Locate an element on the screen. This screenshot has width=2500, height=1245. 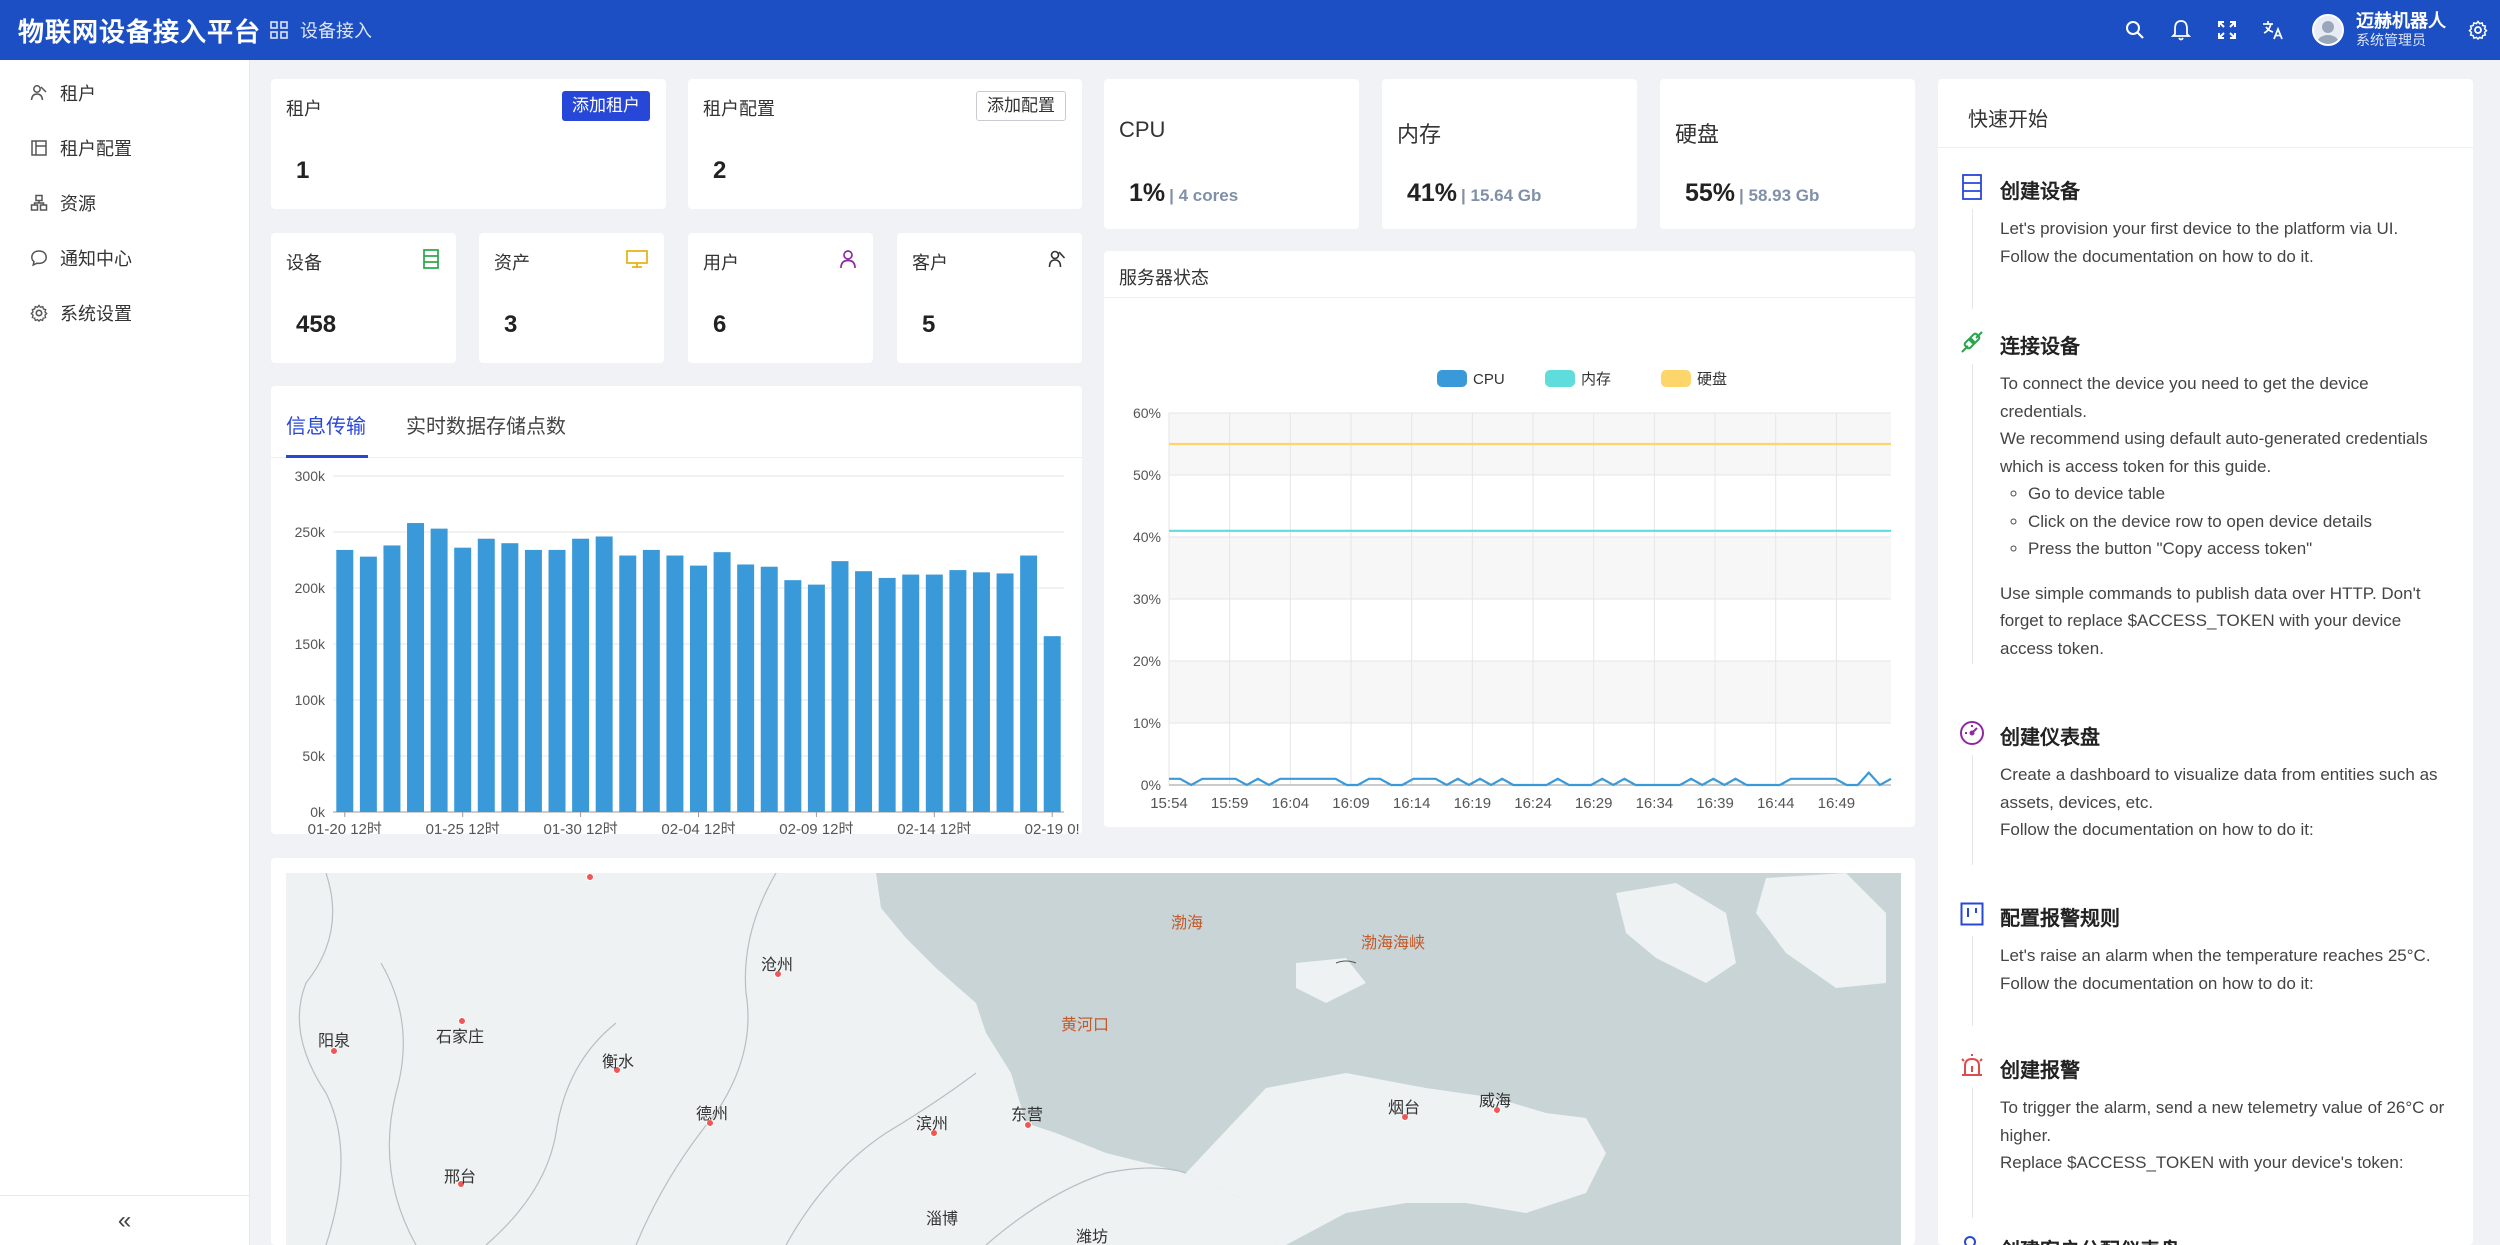
card-title: 客户 is located at coordinates (930, 263).